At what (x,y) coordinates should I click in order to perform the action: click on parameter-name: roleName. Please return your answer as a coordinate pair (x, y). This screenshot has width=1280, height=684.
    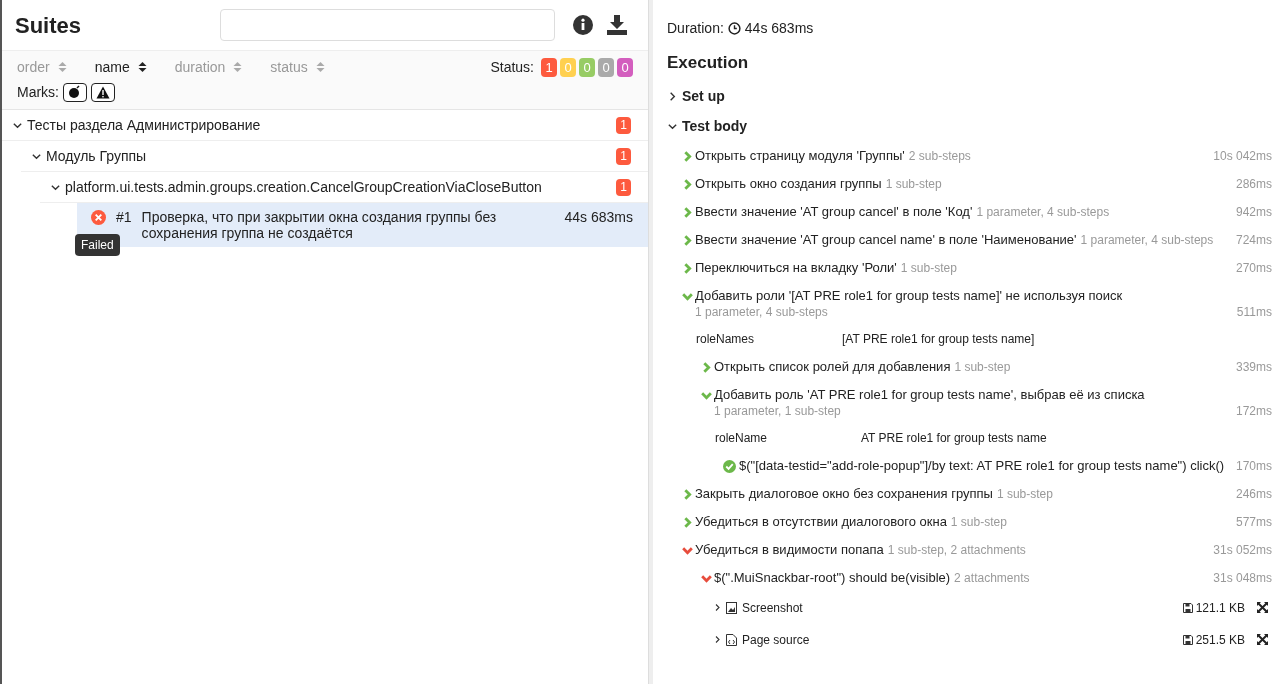
    Looking at the image, I should click on (742, 438).